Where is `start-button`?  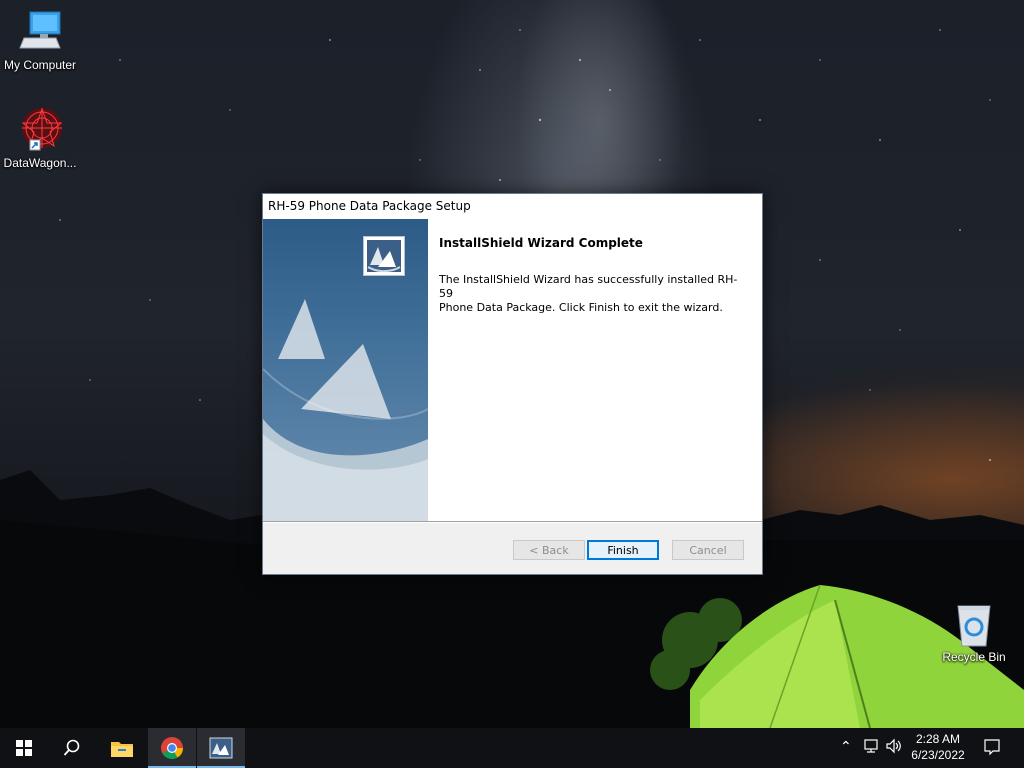 start-button is located at coordinates (24, 748).